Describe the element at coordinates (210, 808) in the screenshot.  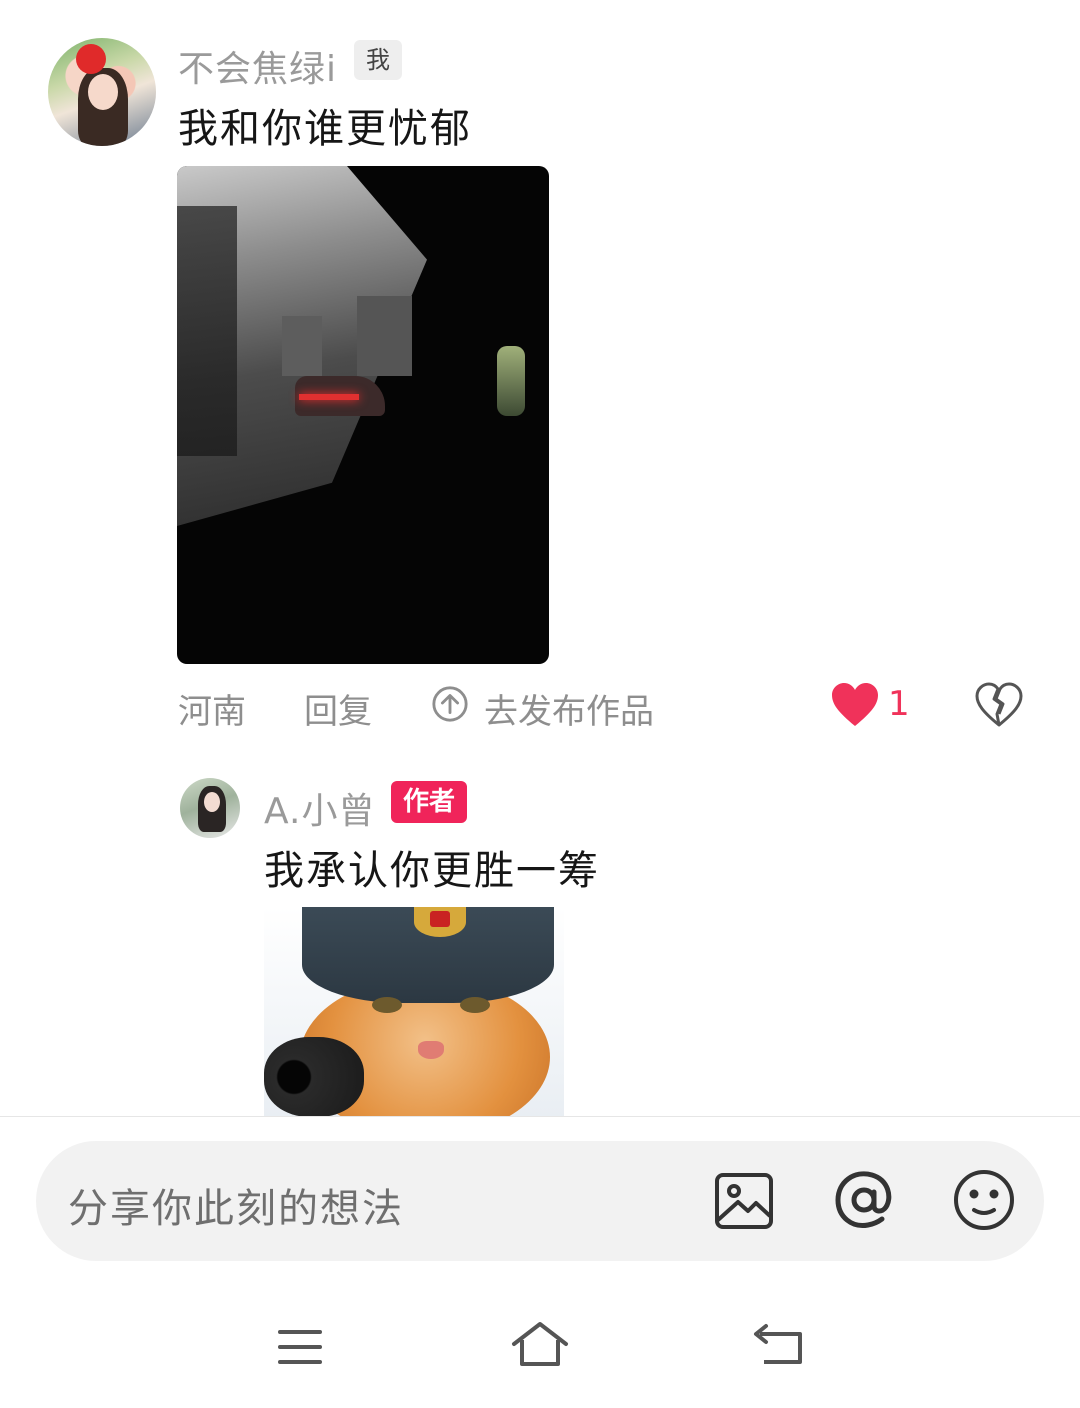
I see `reply-avatar` at that location.